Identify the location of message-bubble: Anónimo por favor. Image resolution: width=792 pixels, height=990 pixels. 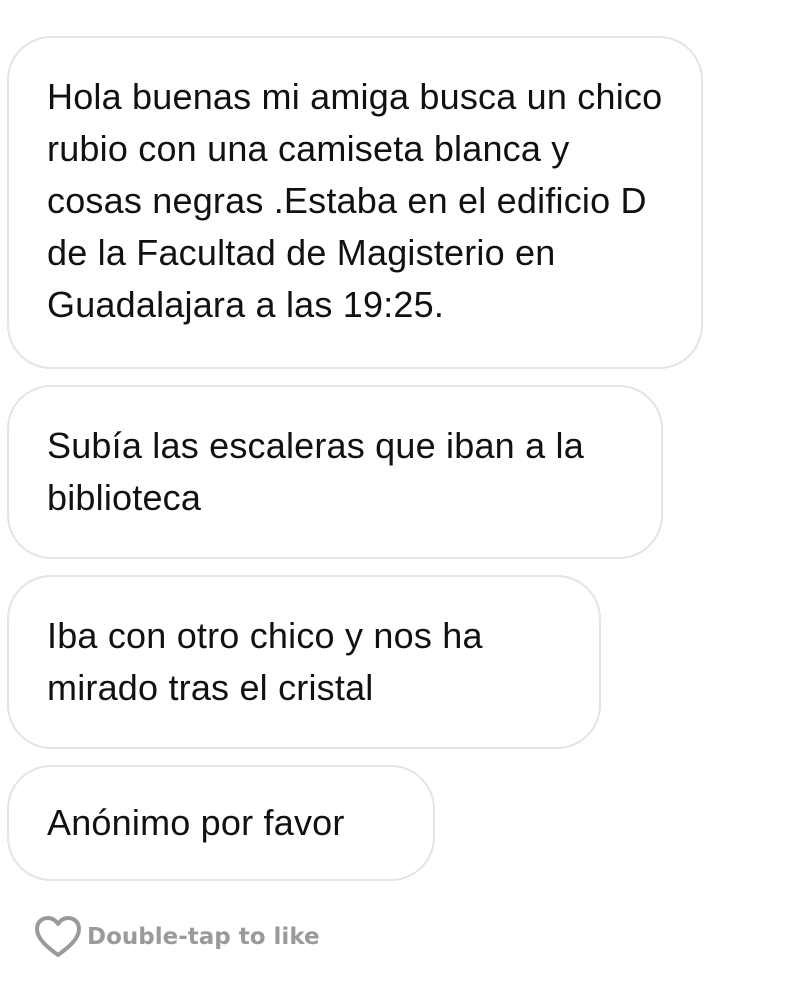
(221, 823).